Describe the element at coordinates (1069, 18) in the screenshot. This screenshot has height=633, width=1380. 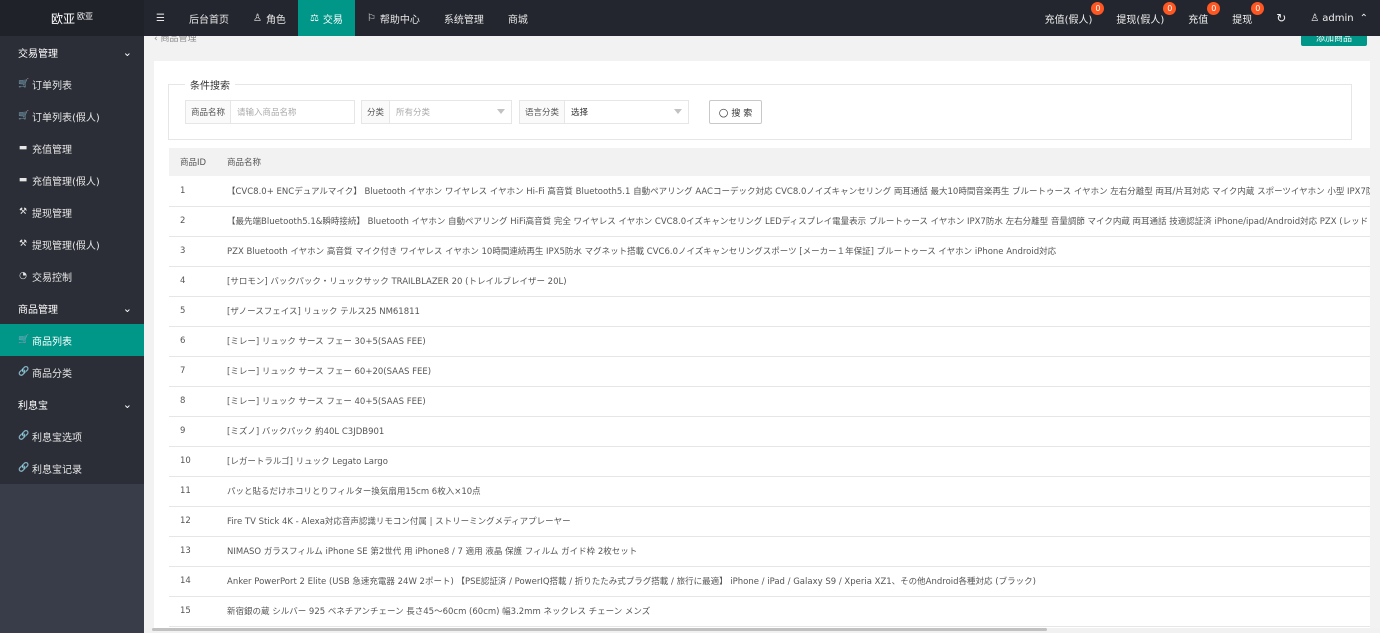
I see `right-nav-item-0: 充值(假人) 0` at that location.